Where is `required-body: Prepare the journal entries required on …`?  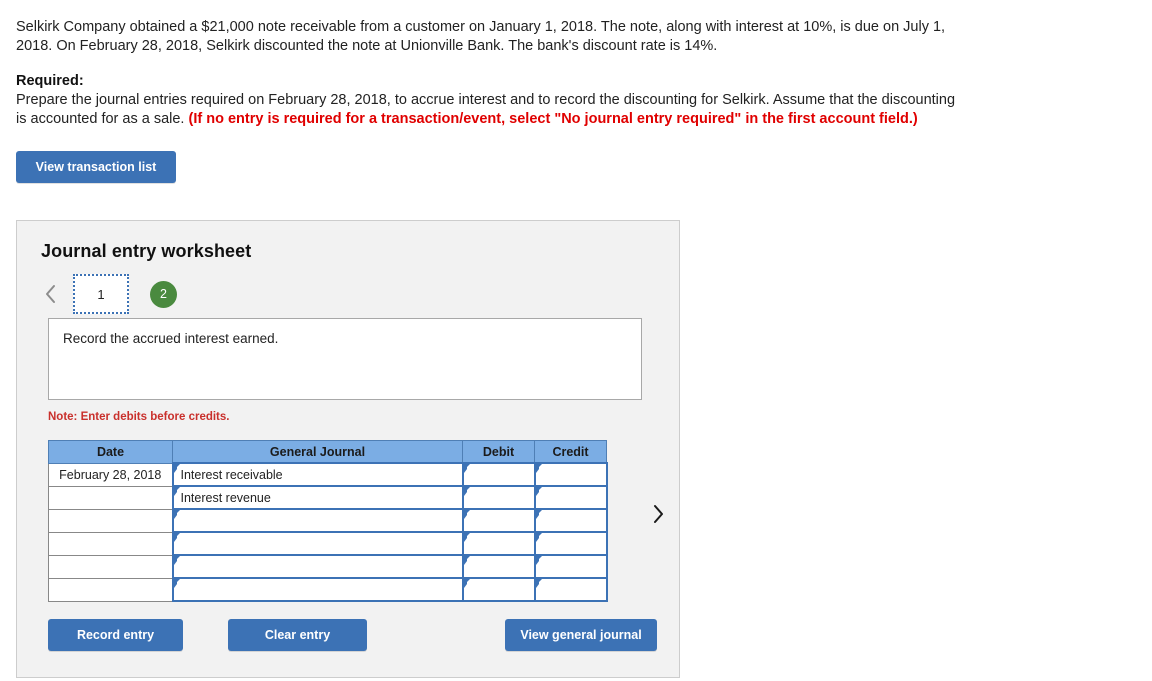
required-body: Prepare the journal entries required on … is located at coordinates (491, 110).